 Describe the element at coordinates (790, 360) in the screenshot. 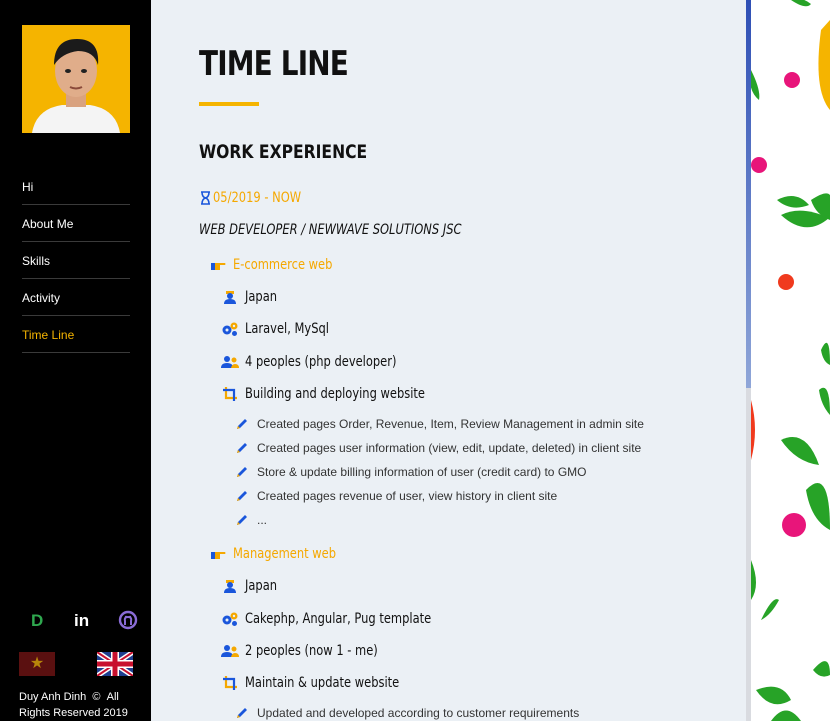

I see `decorative-pattern` at that location.